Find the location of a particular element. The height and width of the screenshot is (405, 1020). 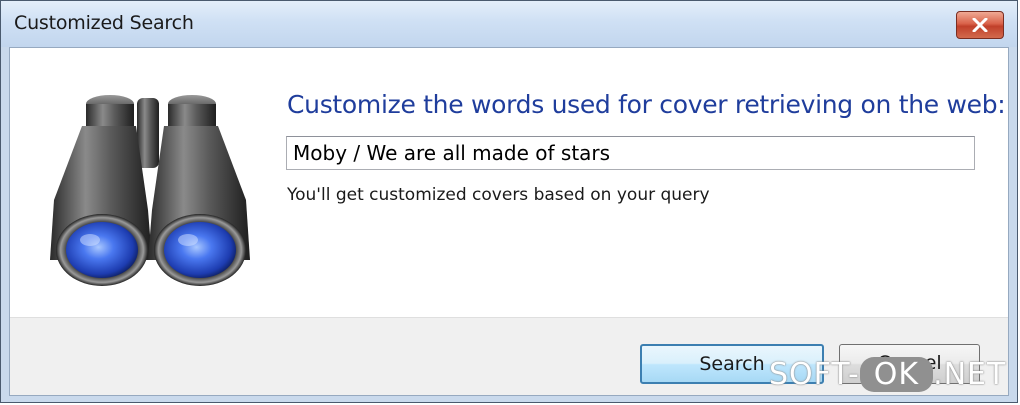

watermark: SOFT- OK .NET is located at coordinates (888, 379).